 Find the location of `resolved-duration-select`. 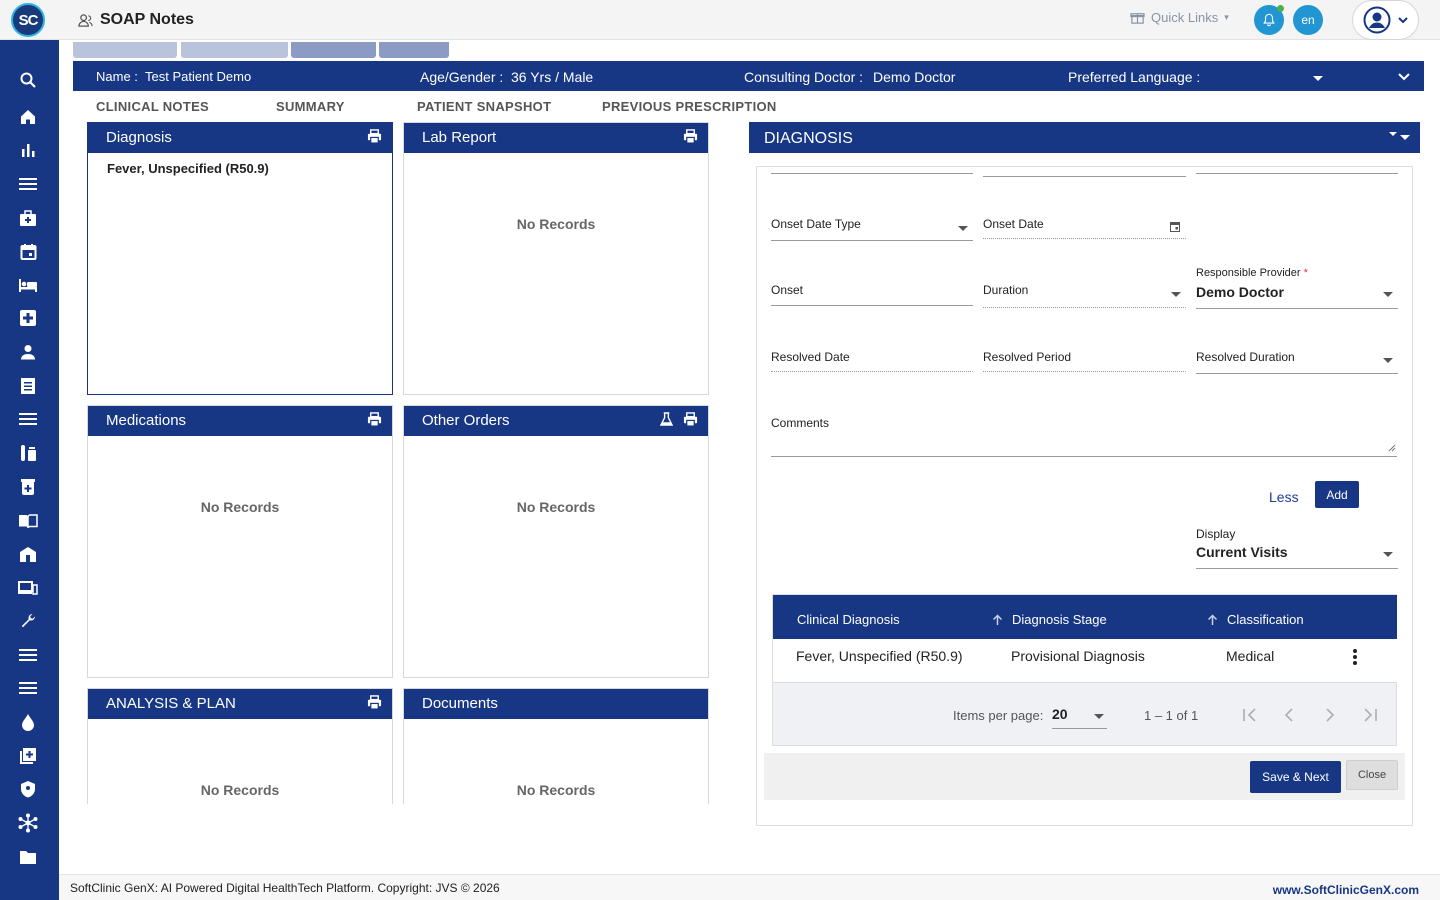

resolved-duration-select is located at coordinates (1297, 373).